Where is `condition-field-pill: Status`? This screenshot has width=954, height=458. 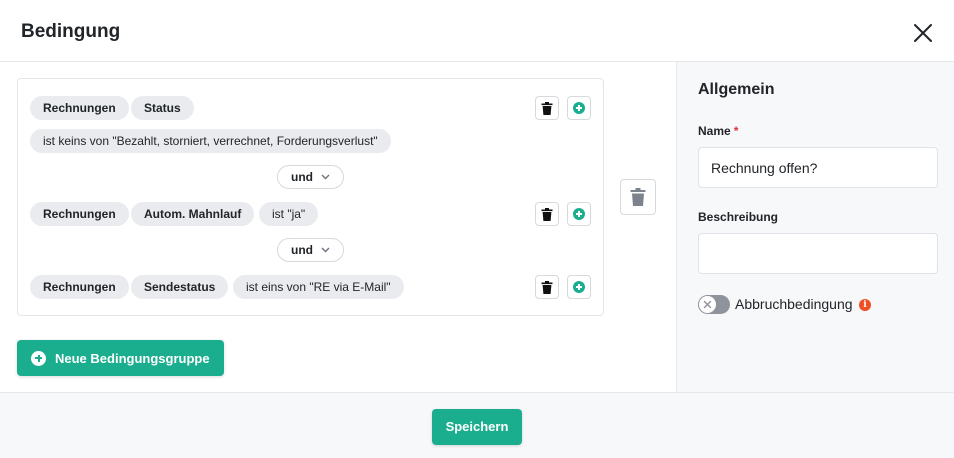
condition-field-pill: Status is located at coordinates (162, 108).